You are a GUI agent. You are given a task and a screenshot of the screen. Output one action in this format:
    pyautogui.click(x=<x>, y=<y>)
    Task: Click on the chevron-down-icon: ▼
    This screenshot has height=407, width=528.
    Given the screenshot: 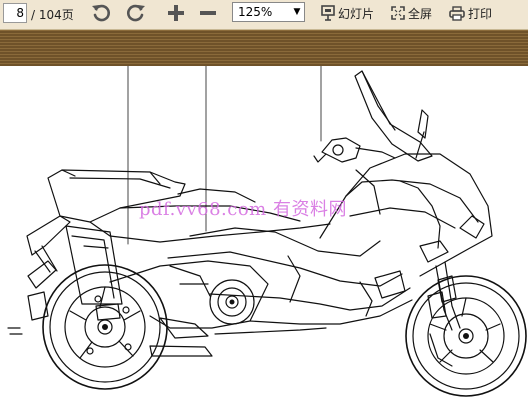 What is the action you would take?
    pyautogui.click(x=297, y=12)
    